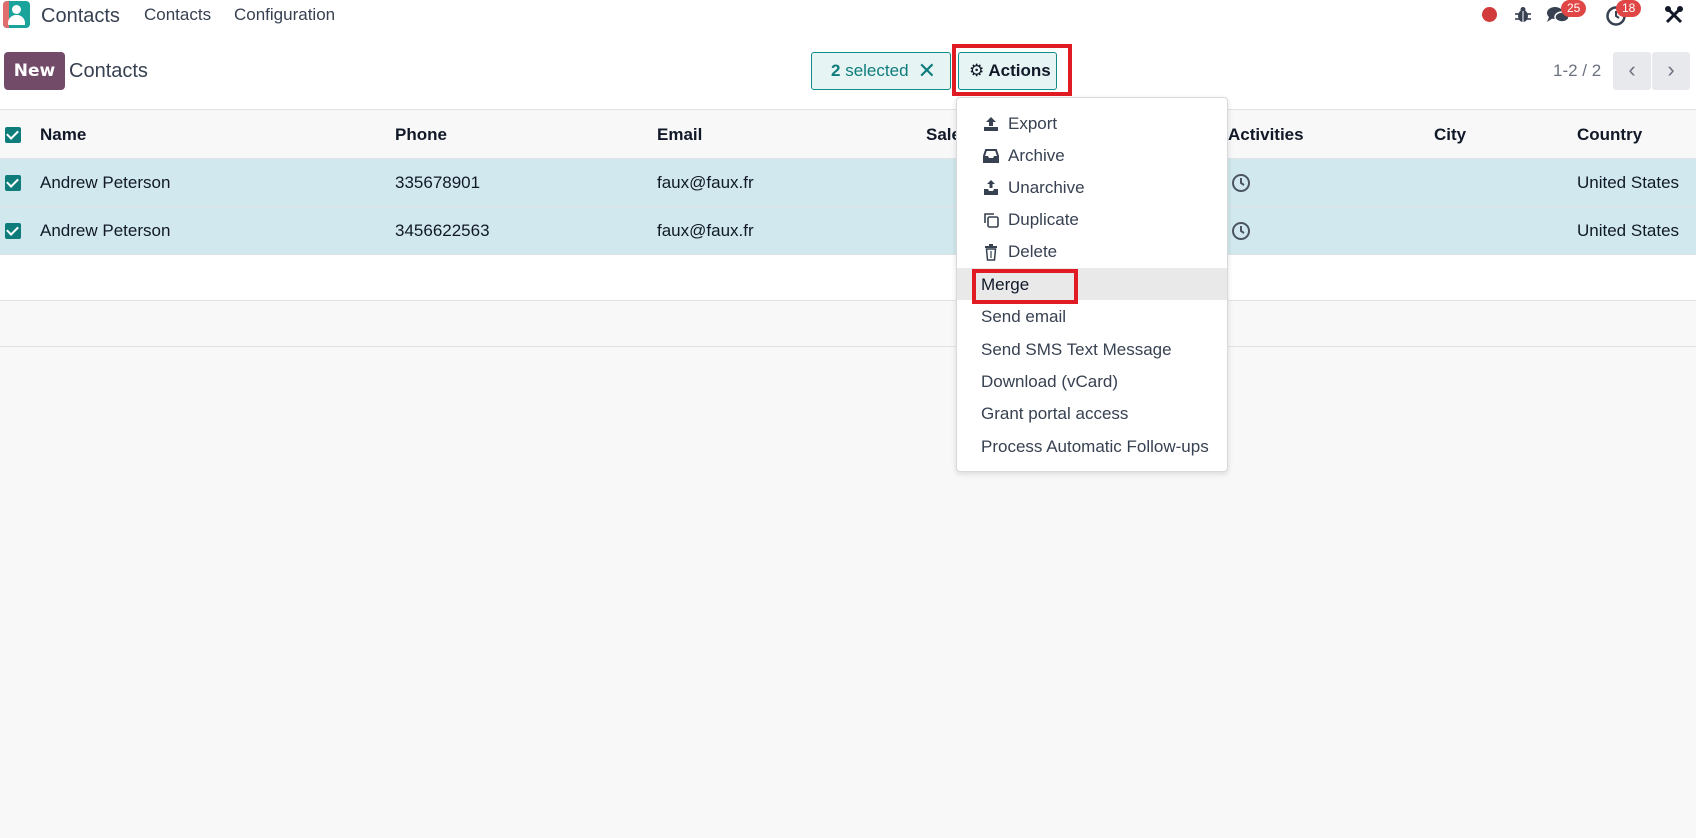 The width and height of the screenshot is (1696, 838). I want to click on menu-item-label: Download (vCard), so click(1049, 381).